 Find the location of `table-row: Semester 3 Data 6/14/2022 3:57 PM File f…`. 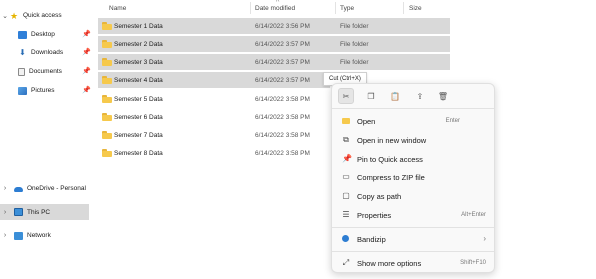

table-row: Semester 3 Data 6/14/2022 3:57 PM File f… is located at coordinates (274, 62).